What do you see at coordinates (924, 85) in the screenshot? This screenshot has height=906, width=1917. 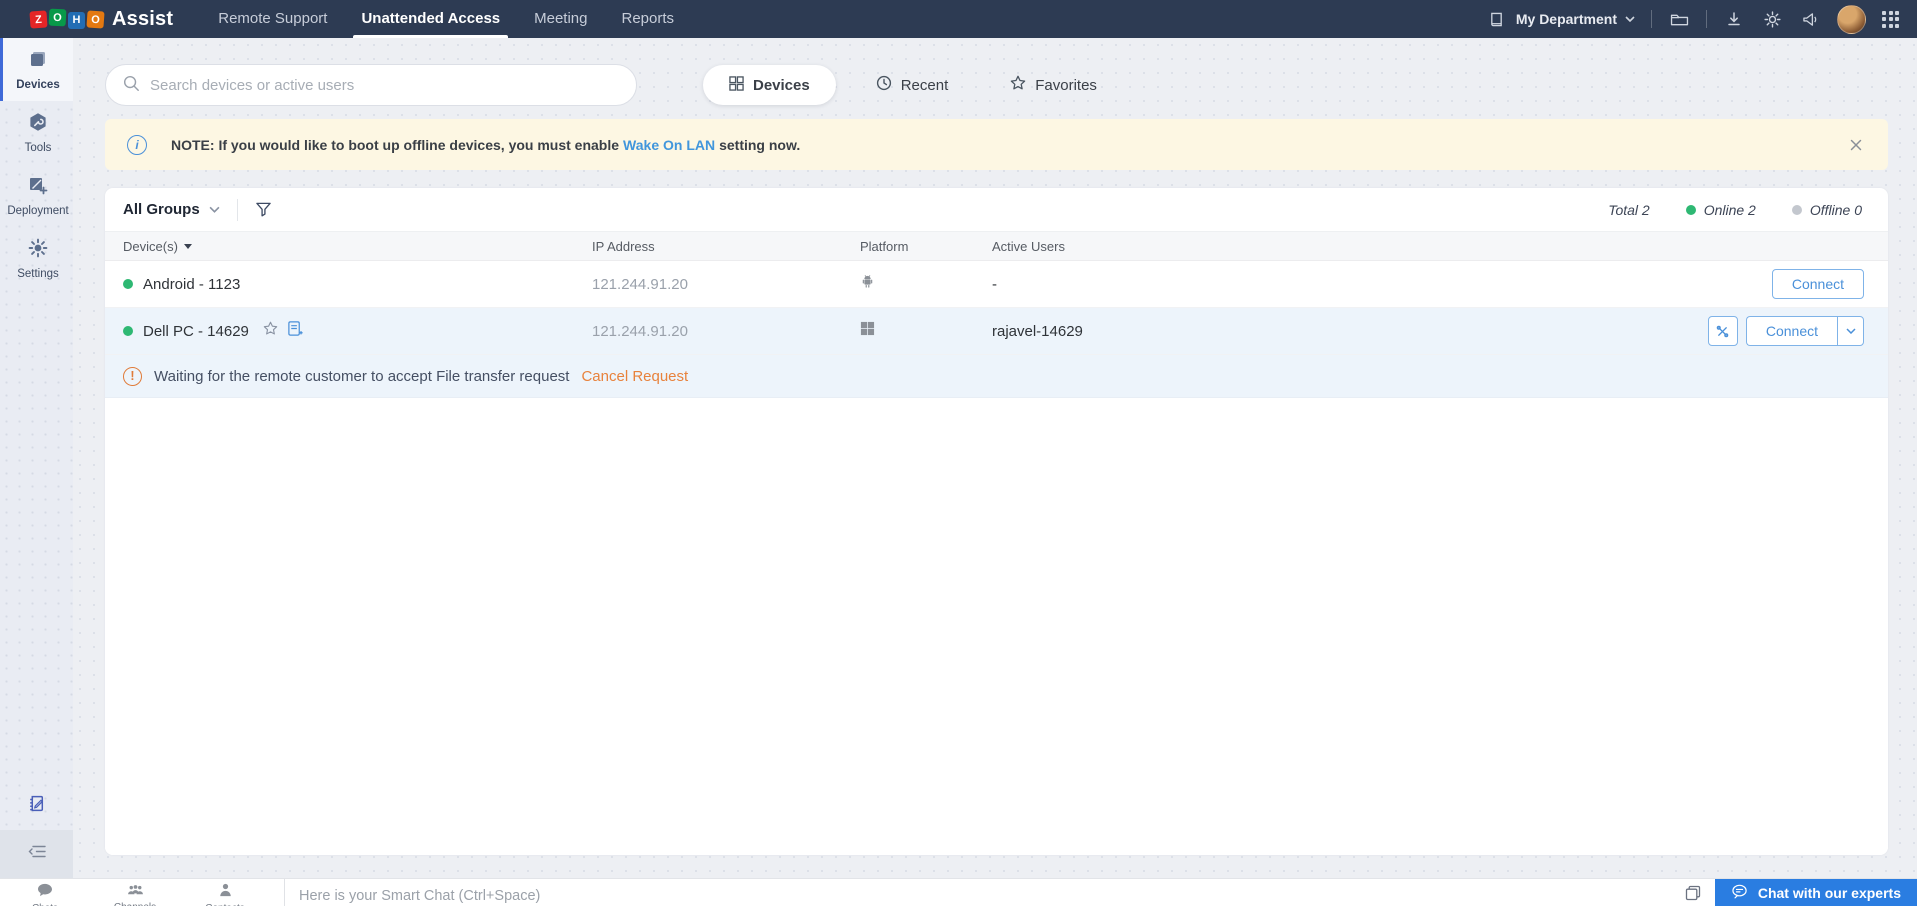 I see `tab-label: Recent` at bounding box center [924, 85].